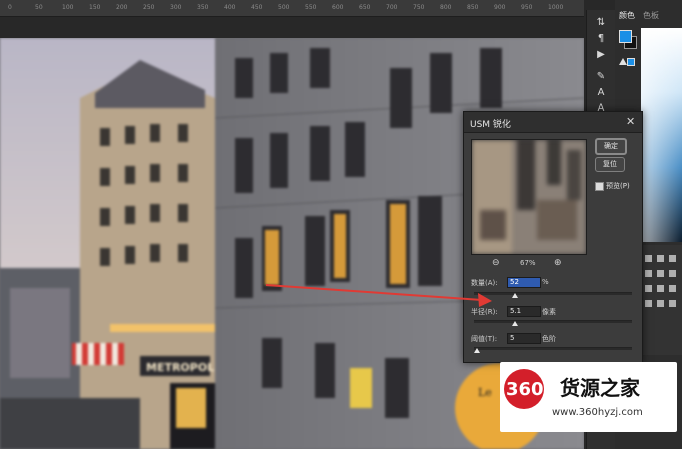  I want to click on threshold-slider-track, so click(553, 348).